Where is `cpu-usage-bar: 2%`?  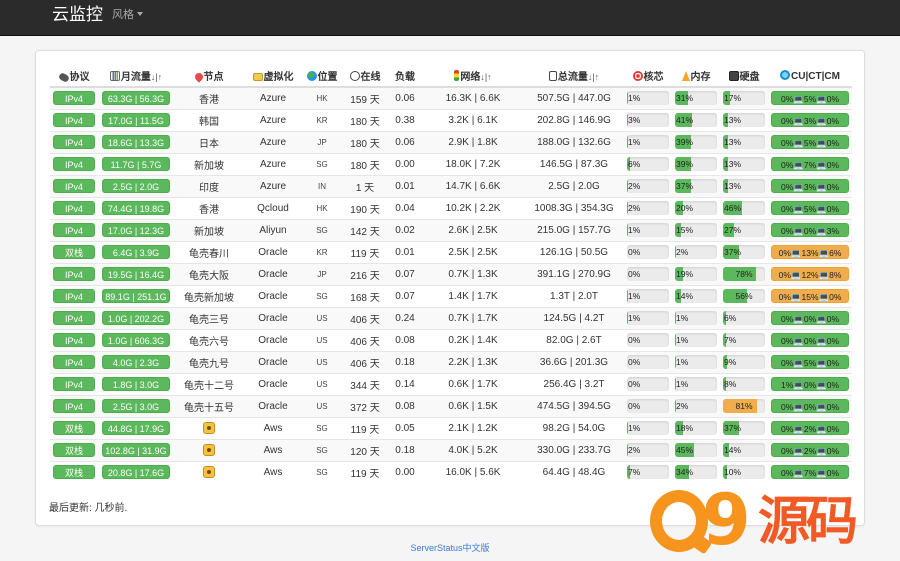 cpu-usage-bar: 2% is located at coordinates (648, 208).